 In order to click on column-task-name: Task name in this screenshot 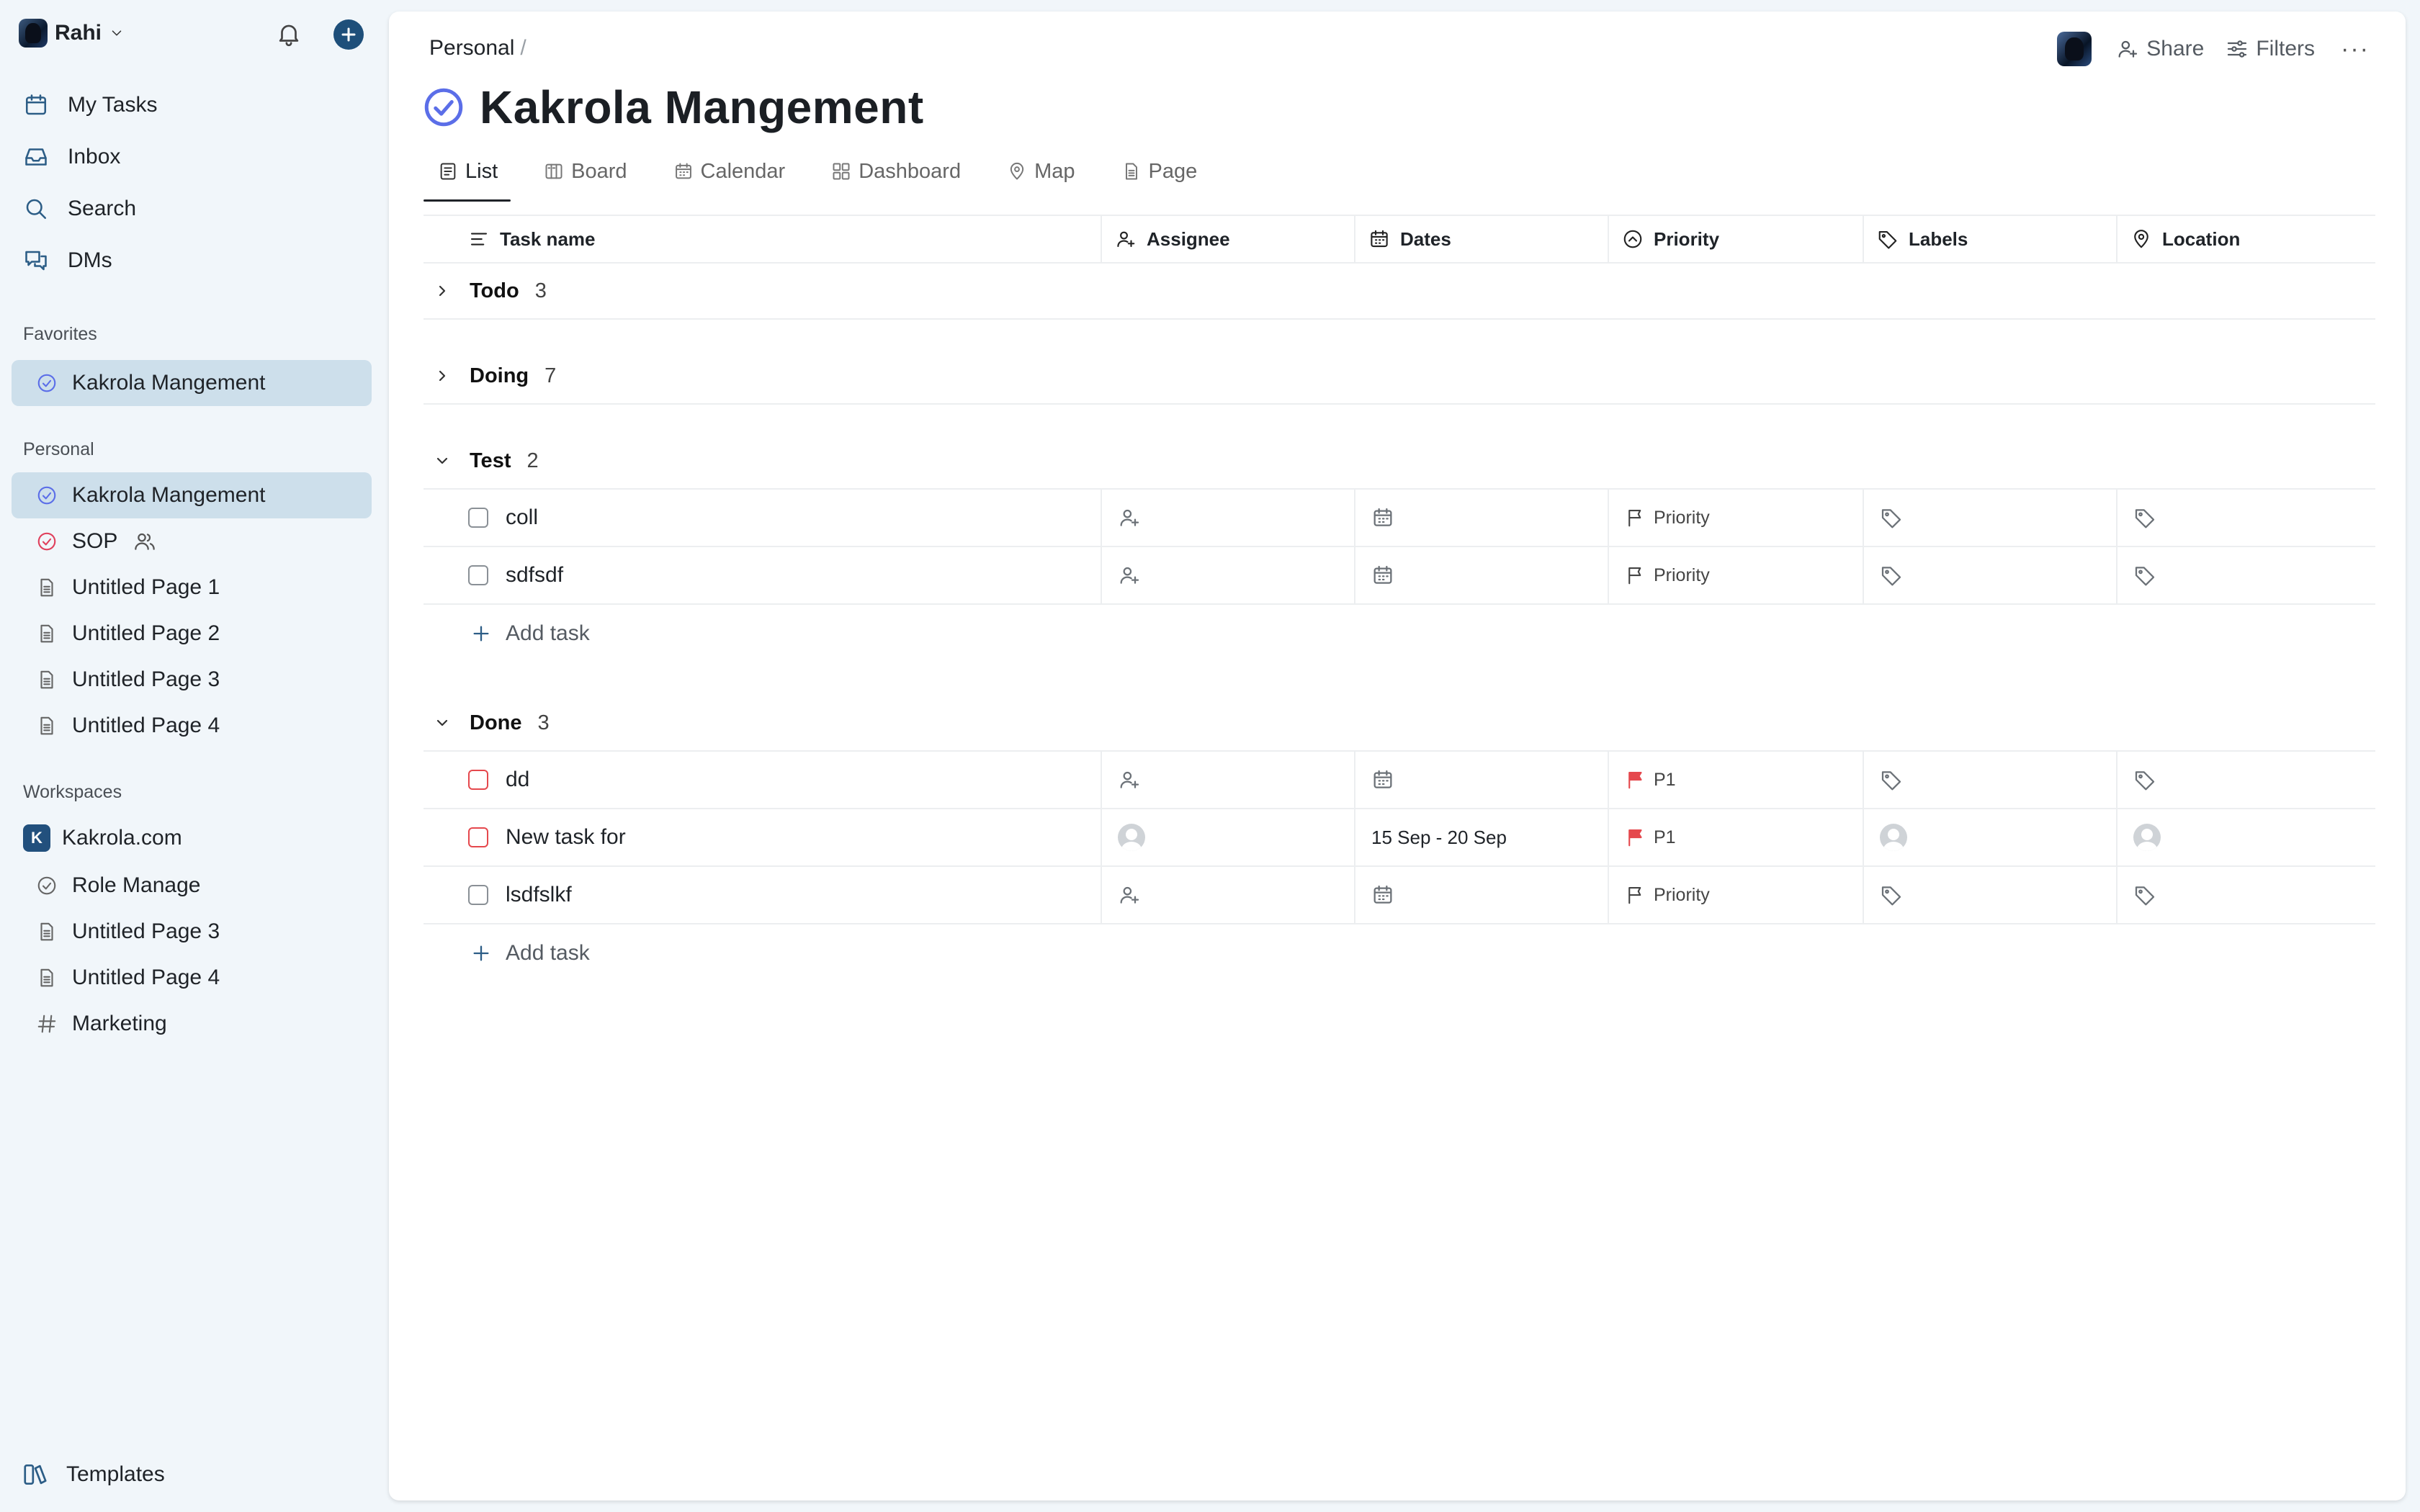, I will do `click(763, 239)`.